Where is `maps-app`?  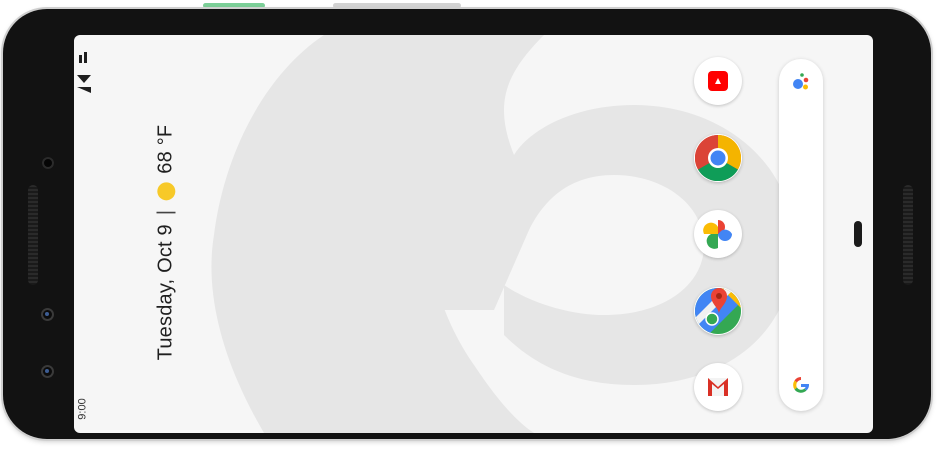
maps-app is located at coordinates (718, 311).